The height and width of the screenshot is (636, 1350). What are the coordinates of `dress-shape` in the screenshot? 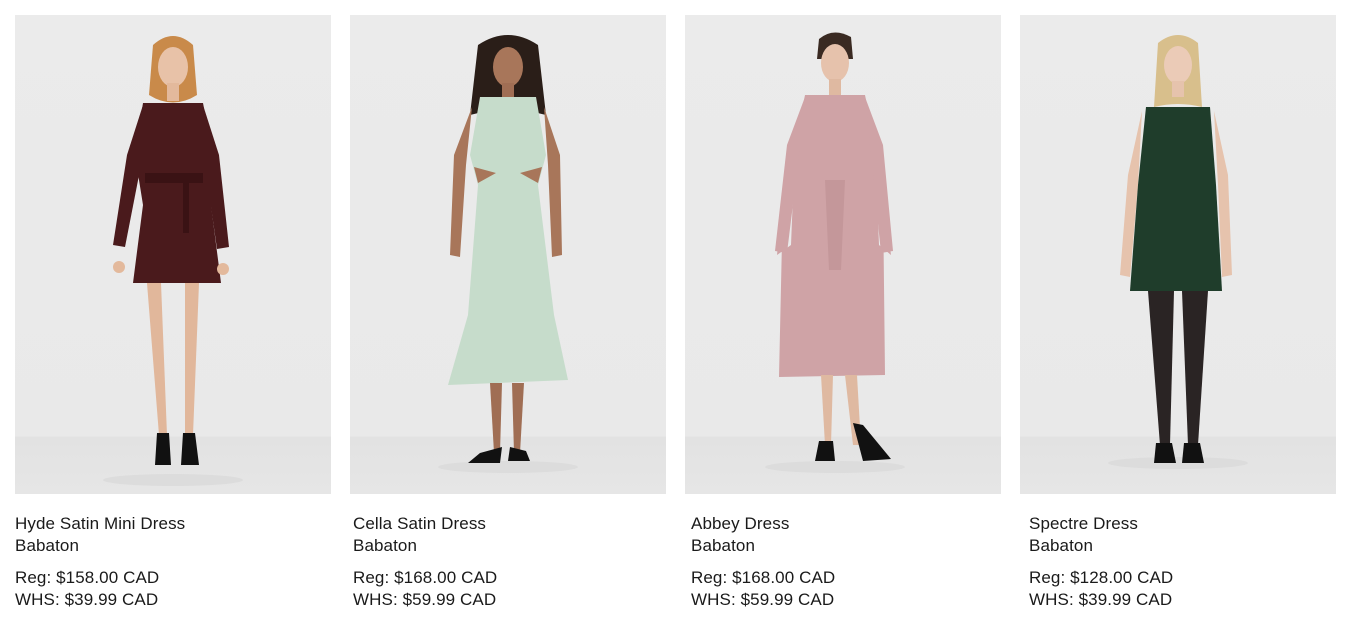 It's located at (1176, 199).